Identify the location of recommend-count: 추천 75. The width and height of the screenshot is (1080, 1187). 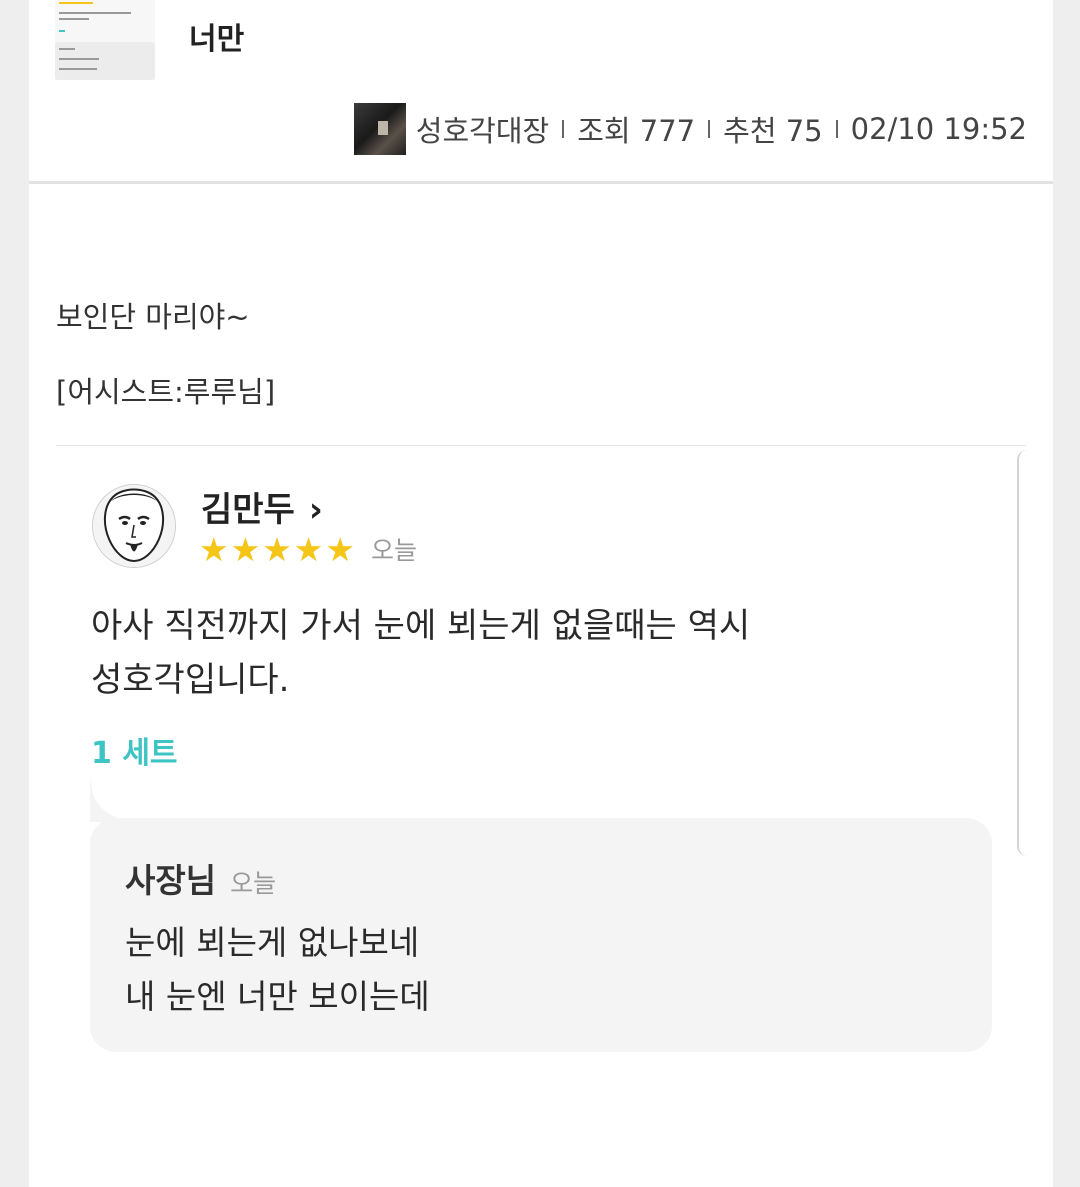
(773, 131).